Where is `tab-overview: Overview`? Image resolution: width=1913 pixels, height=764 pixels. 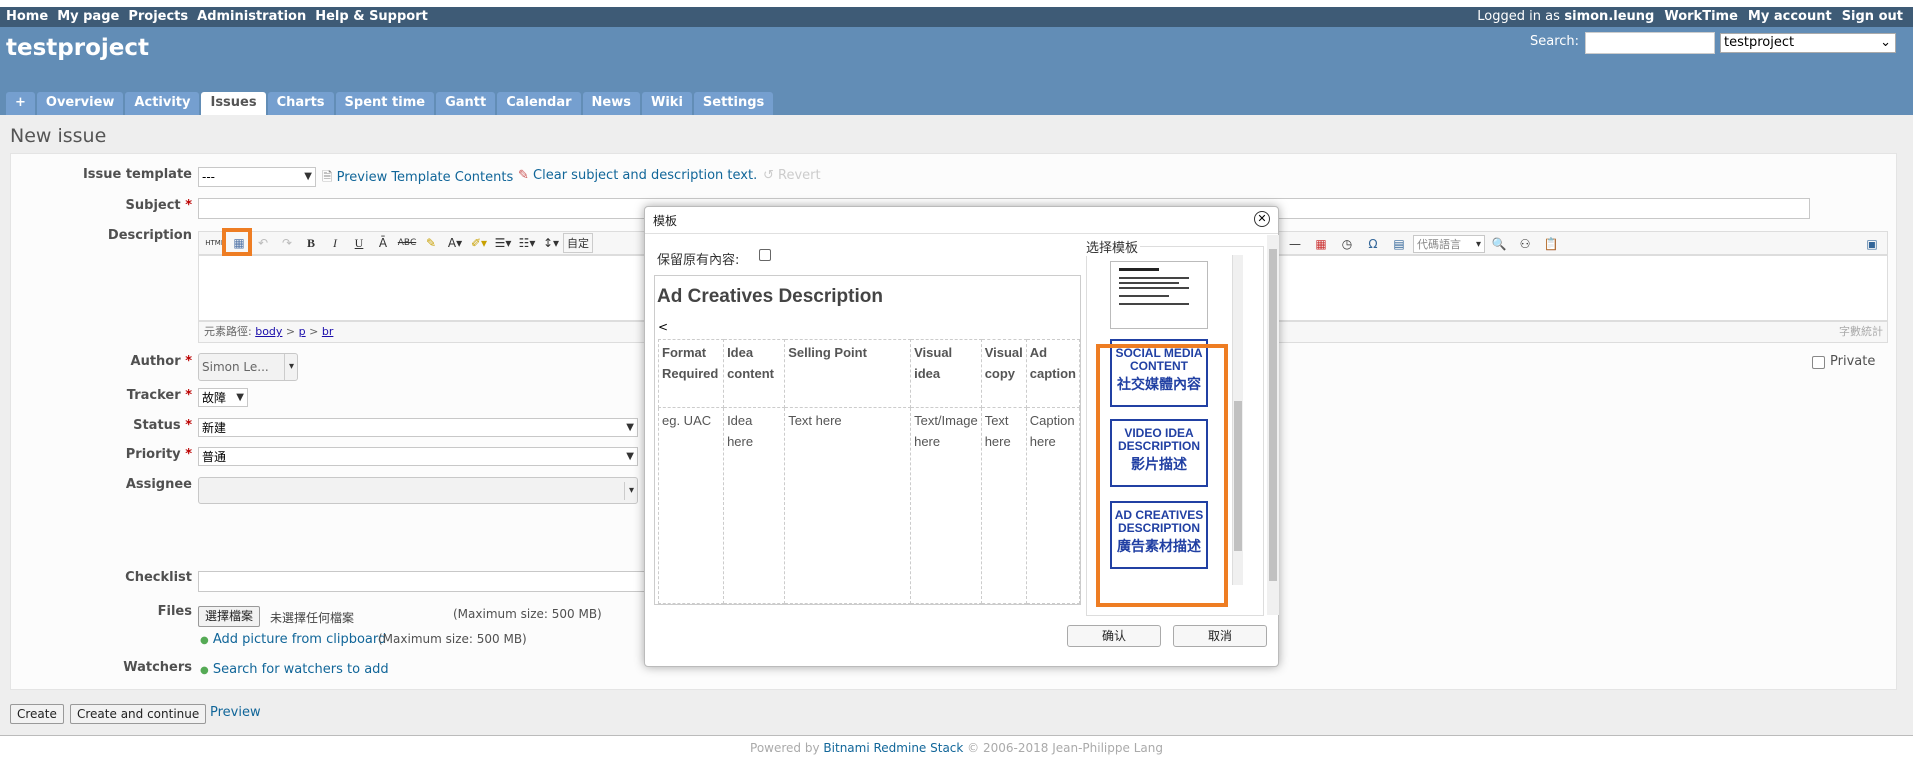
tab-overview: Overview is located at coordinates (80, 103).